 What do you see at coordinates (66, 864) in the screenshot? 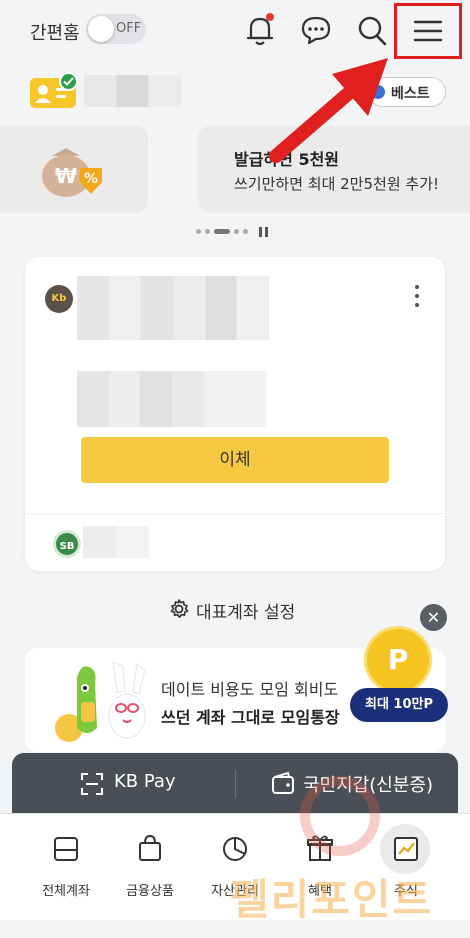
I see `nav-item-all-accounts: 전체계좌` at bounding box center [66, 864].